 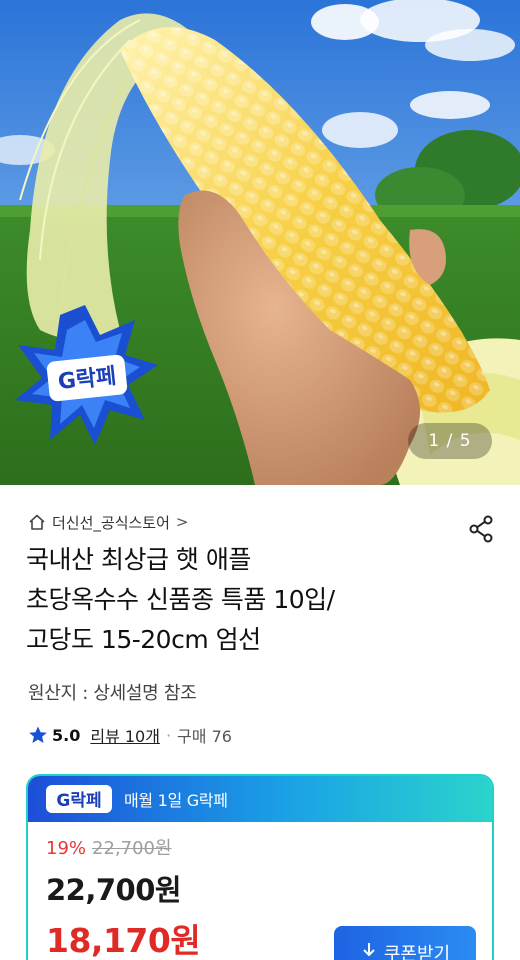 I want to click on home-icon, so click(x=37, y=522).